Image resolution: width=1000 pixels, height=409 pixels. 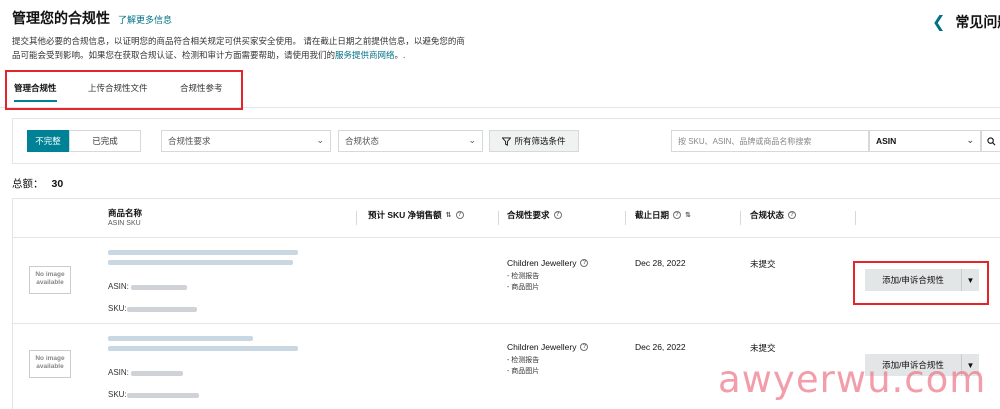 I want to click on column-header-deadline: 截止日期 ? ⇅, so click(x=663, y=215).